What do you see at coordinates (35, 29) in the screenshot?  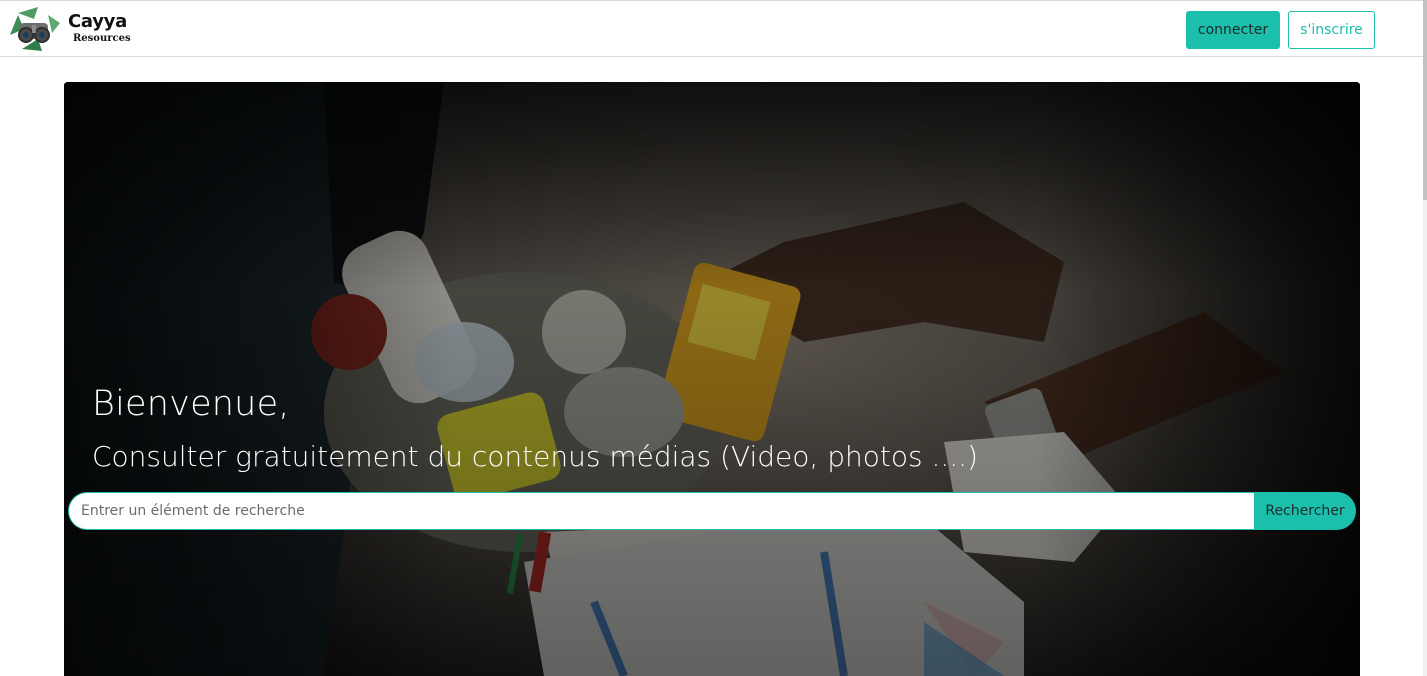 I see `recycle-binoculars-icon` at bounding box center [35, 29].